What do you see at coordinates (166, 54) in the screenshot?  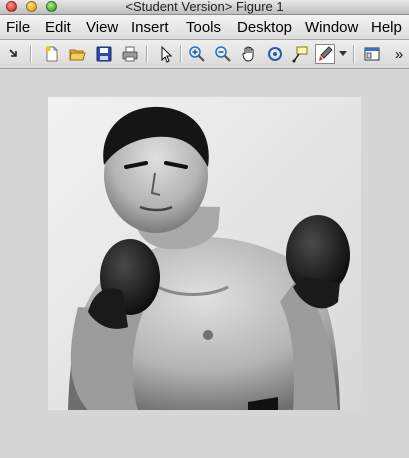 I see `select-arrow-icon` at bounding box center [166, 54].